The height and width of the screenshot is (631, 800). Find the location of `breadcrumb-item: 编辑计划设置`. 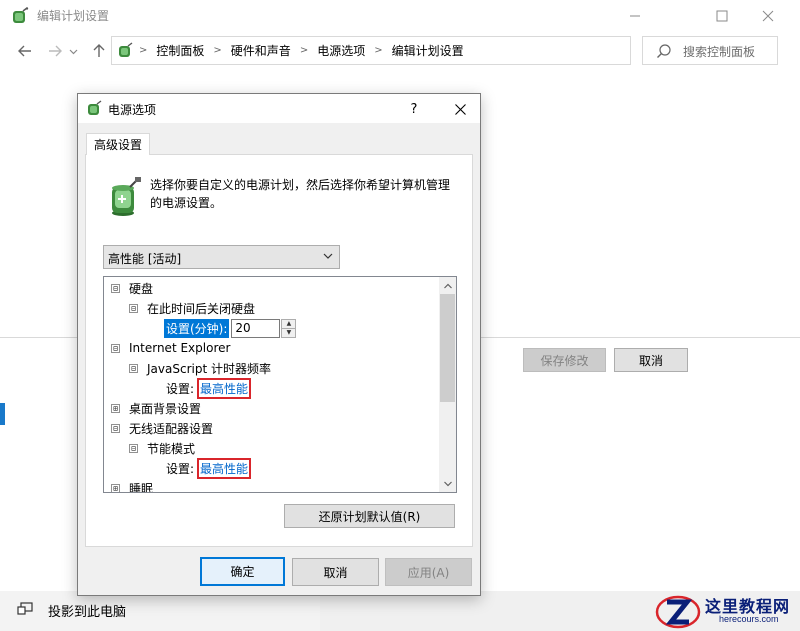

breadcrumb-item: 编辑计划设置 is located at coordinates (428, 50).